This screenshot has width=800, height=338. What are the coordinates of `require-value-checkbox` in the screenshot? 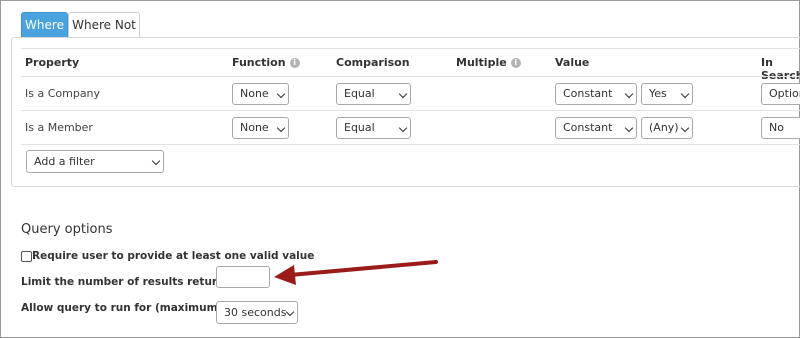 It's located at (26, 256).